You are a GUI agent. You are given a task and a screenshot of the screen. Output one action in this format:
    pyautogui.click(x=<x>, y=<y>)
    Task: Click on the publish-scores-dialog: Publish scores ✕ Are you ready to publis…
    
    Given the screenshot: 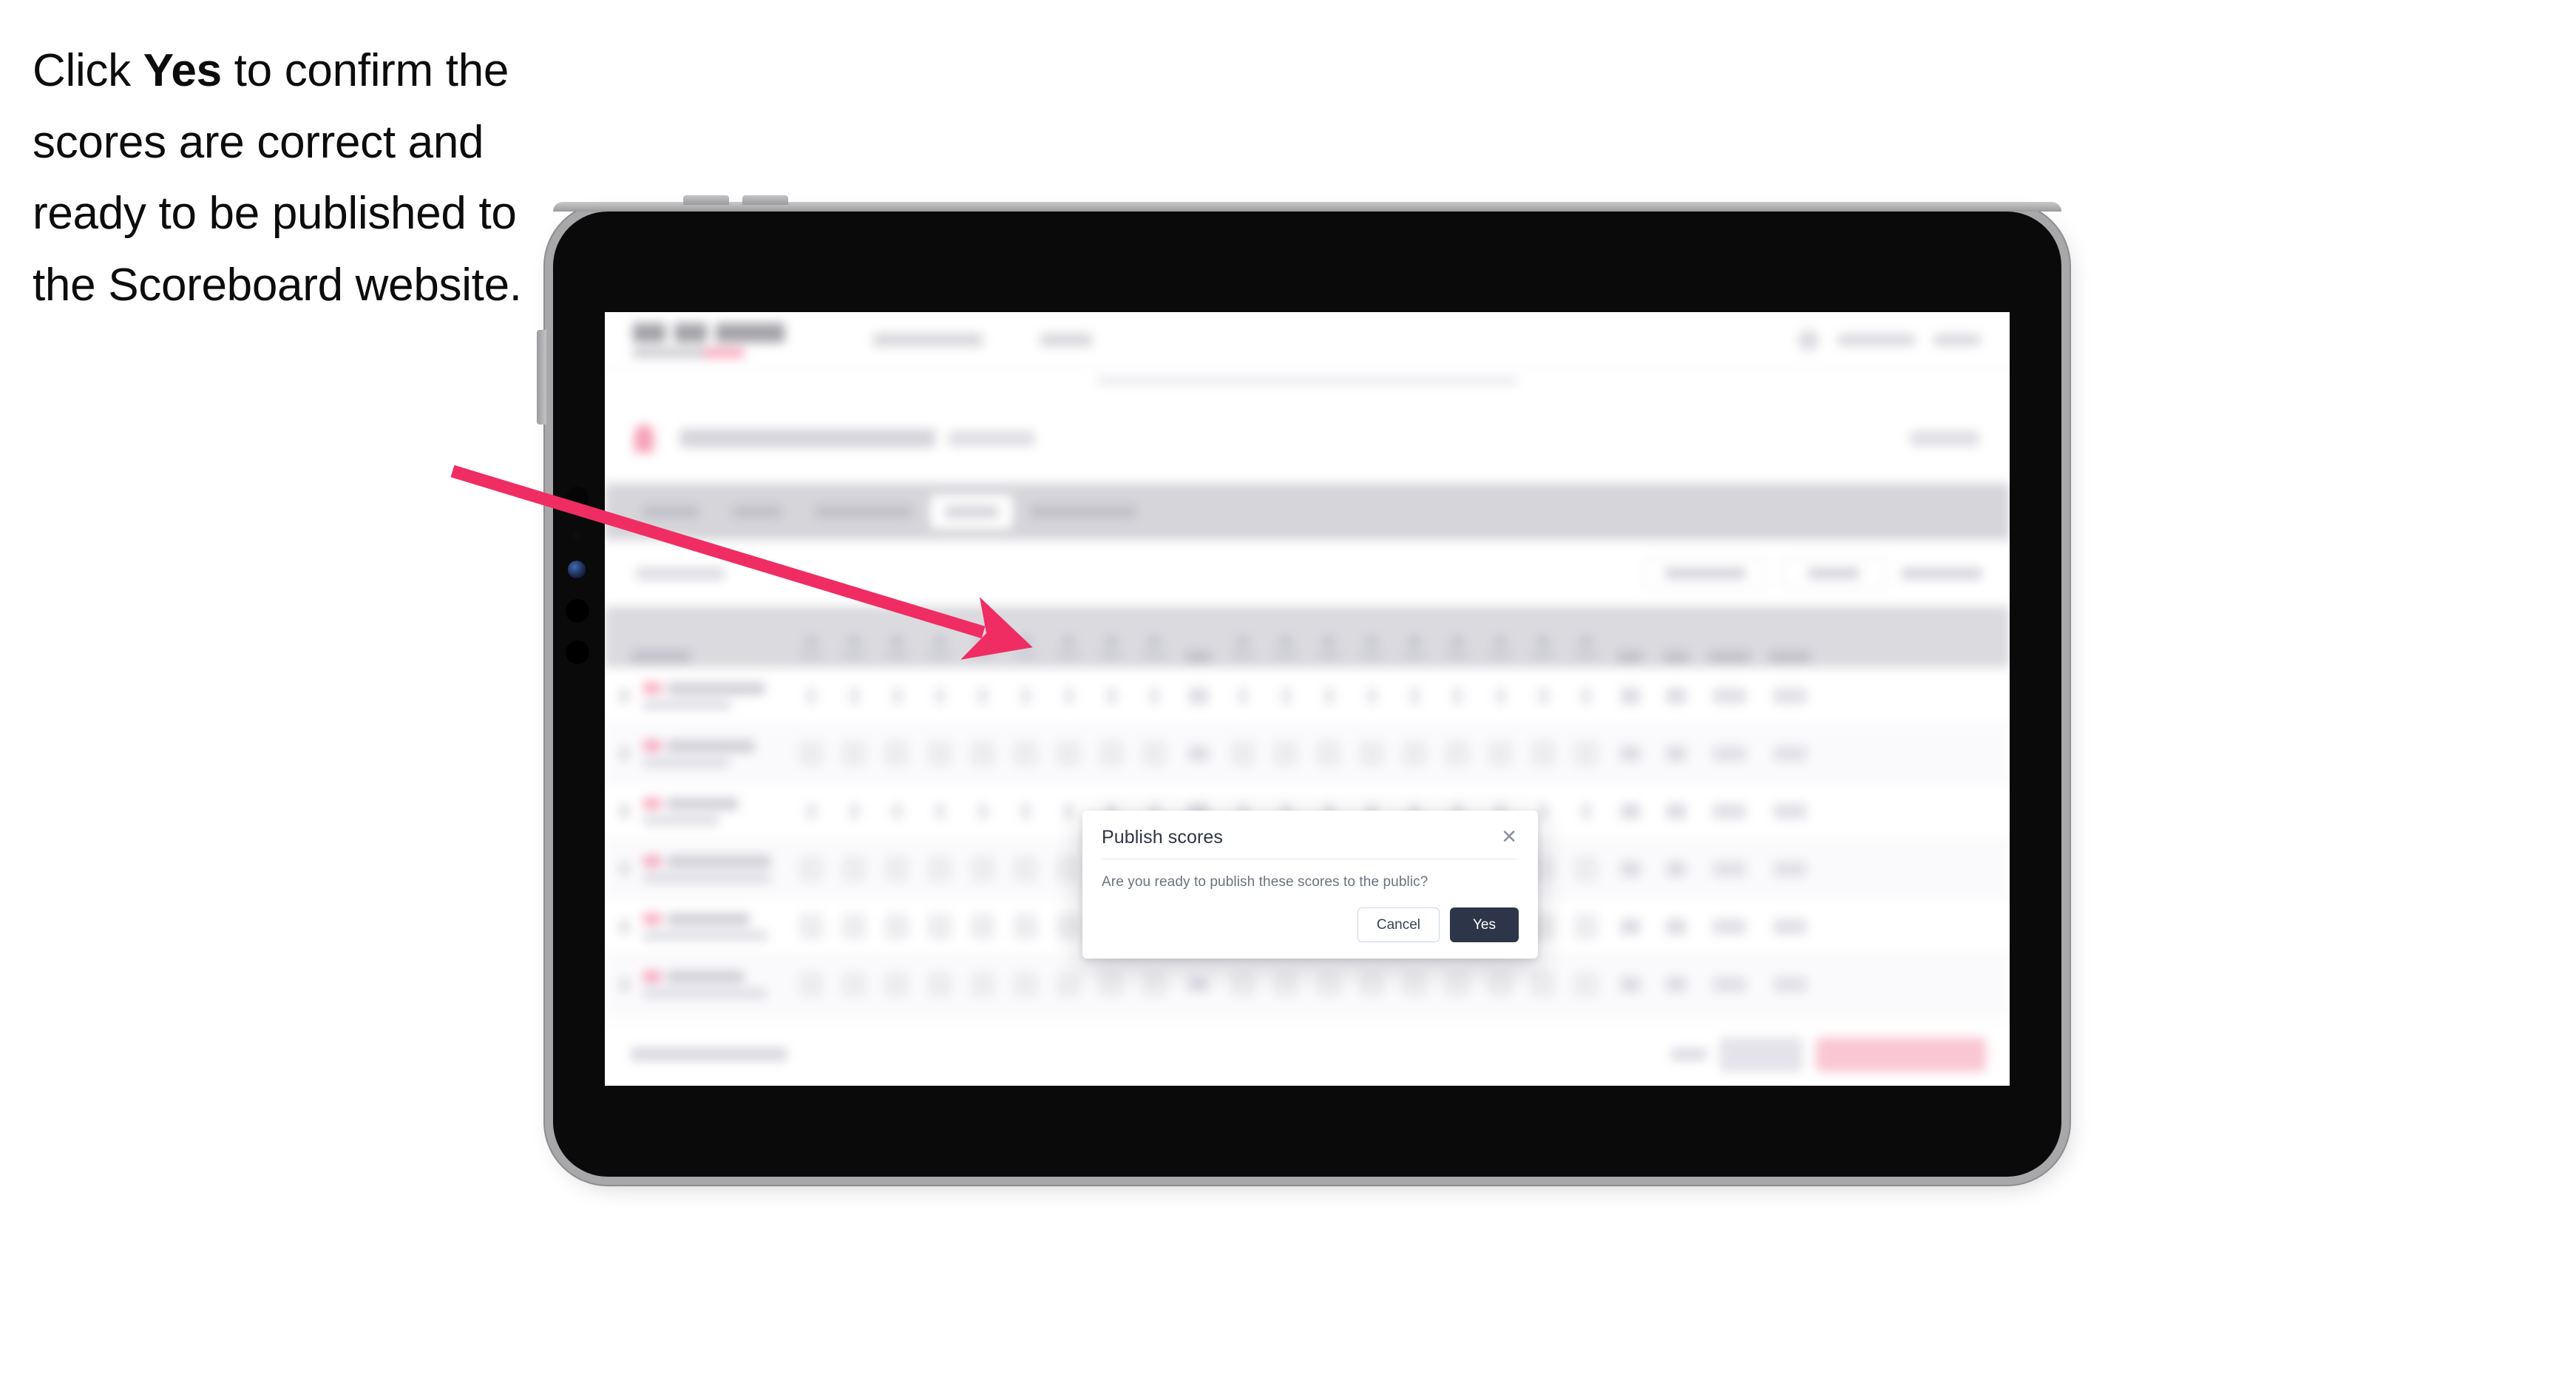 What is the action you would take?
    pyautogui.click(x=1310, y=885)
    